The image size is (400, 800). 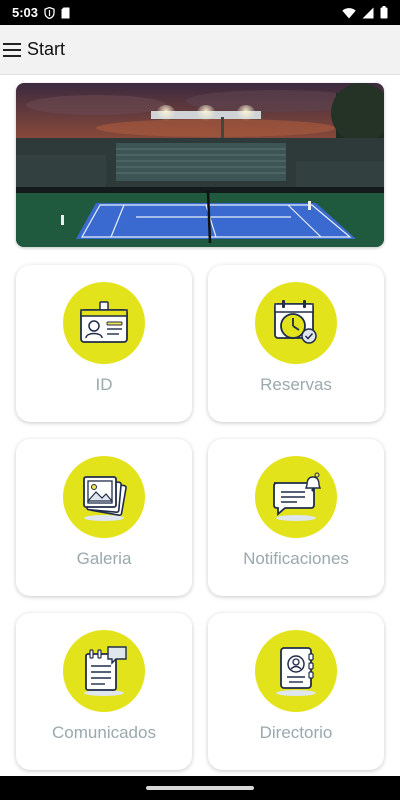 I want to click on tile-comunicados: Comunicados, so click(x=104, y=691).